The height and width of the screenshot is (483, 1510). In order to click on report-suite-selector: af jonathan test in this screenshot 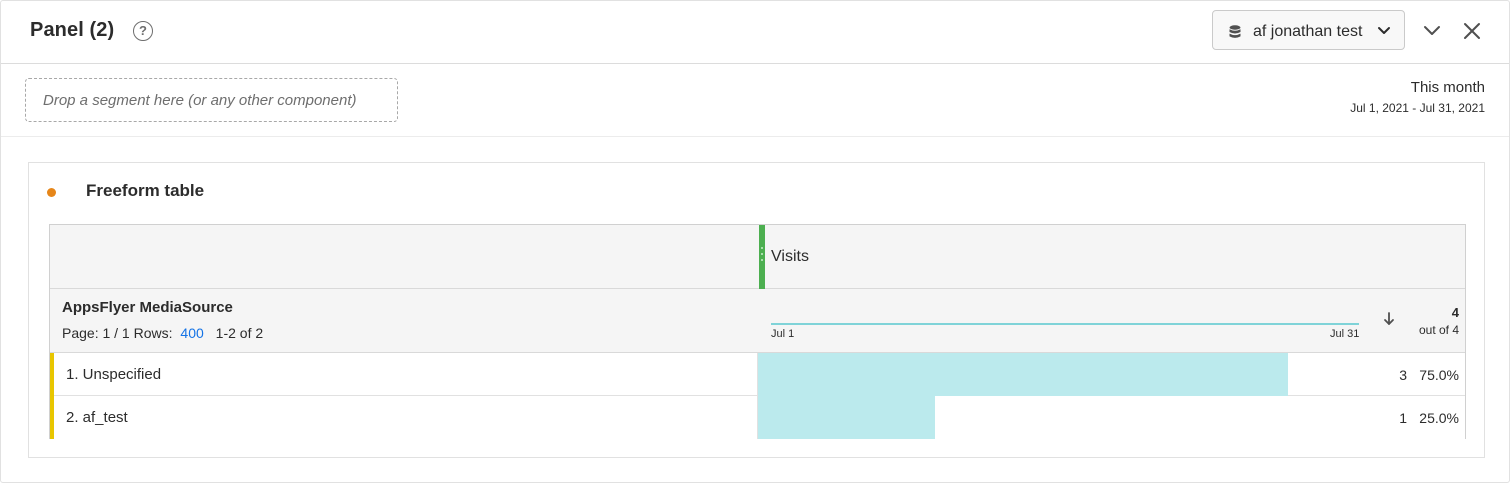, I will do `click(1308, 30)`.